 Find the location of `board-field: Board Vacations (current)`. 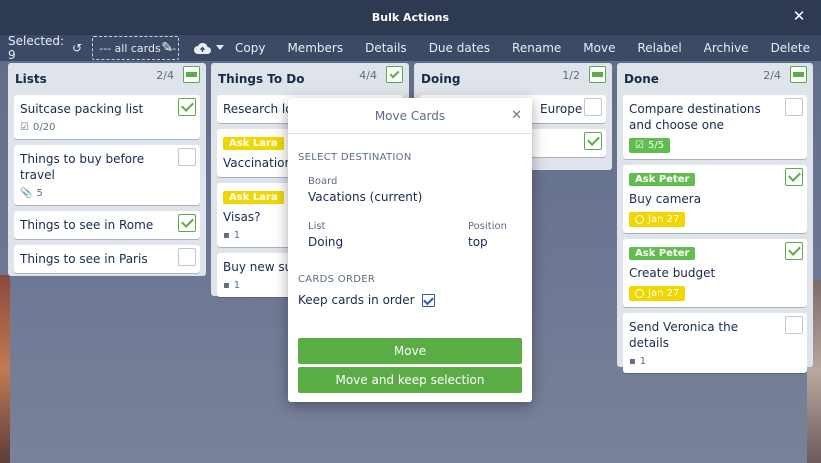

board-field: Board Vacations (current) is located at coordinates (365, 190).